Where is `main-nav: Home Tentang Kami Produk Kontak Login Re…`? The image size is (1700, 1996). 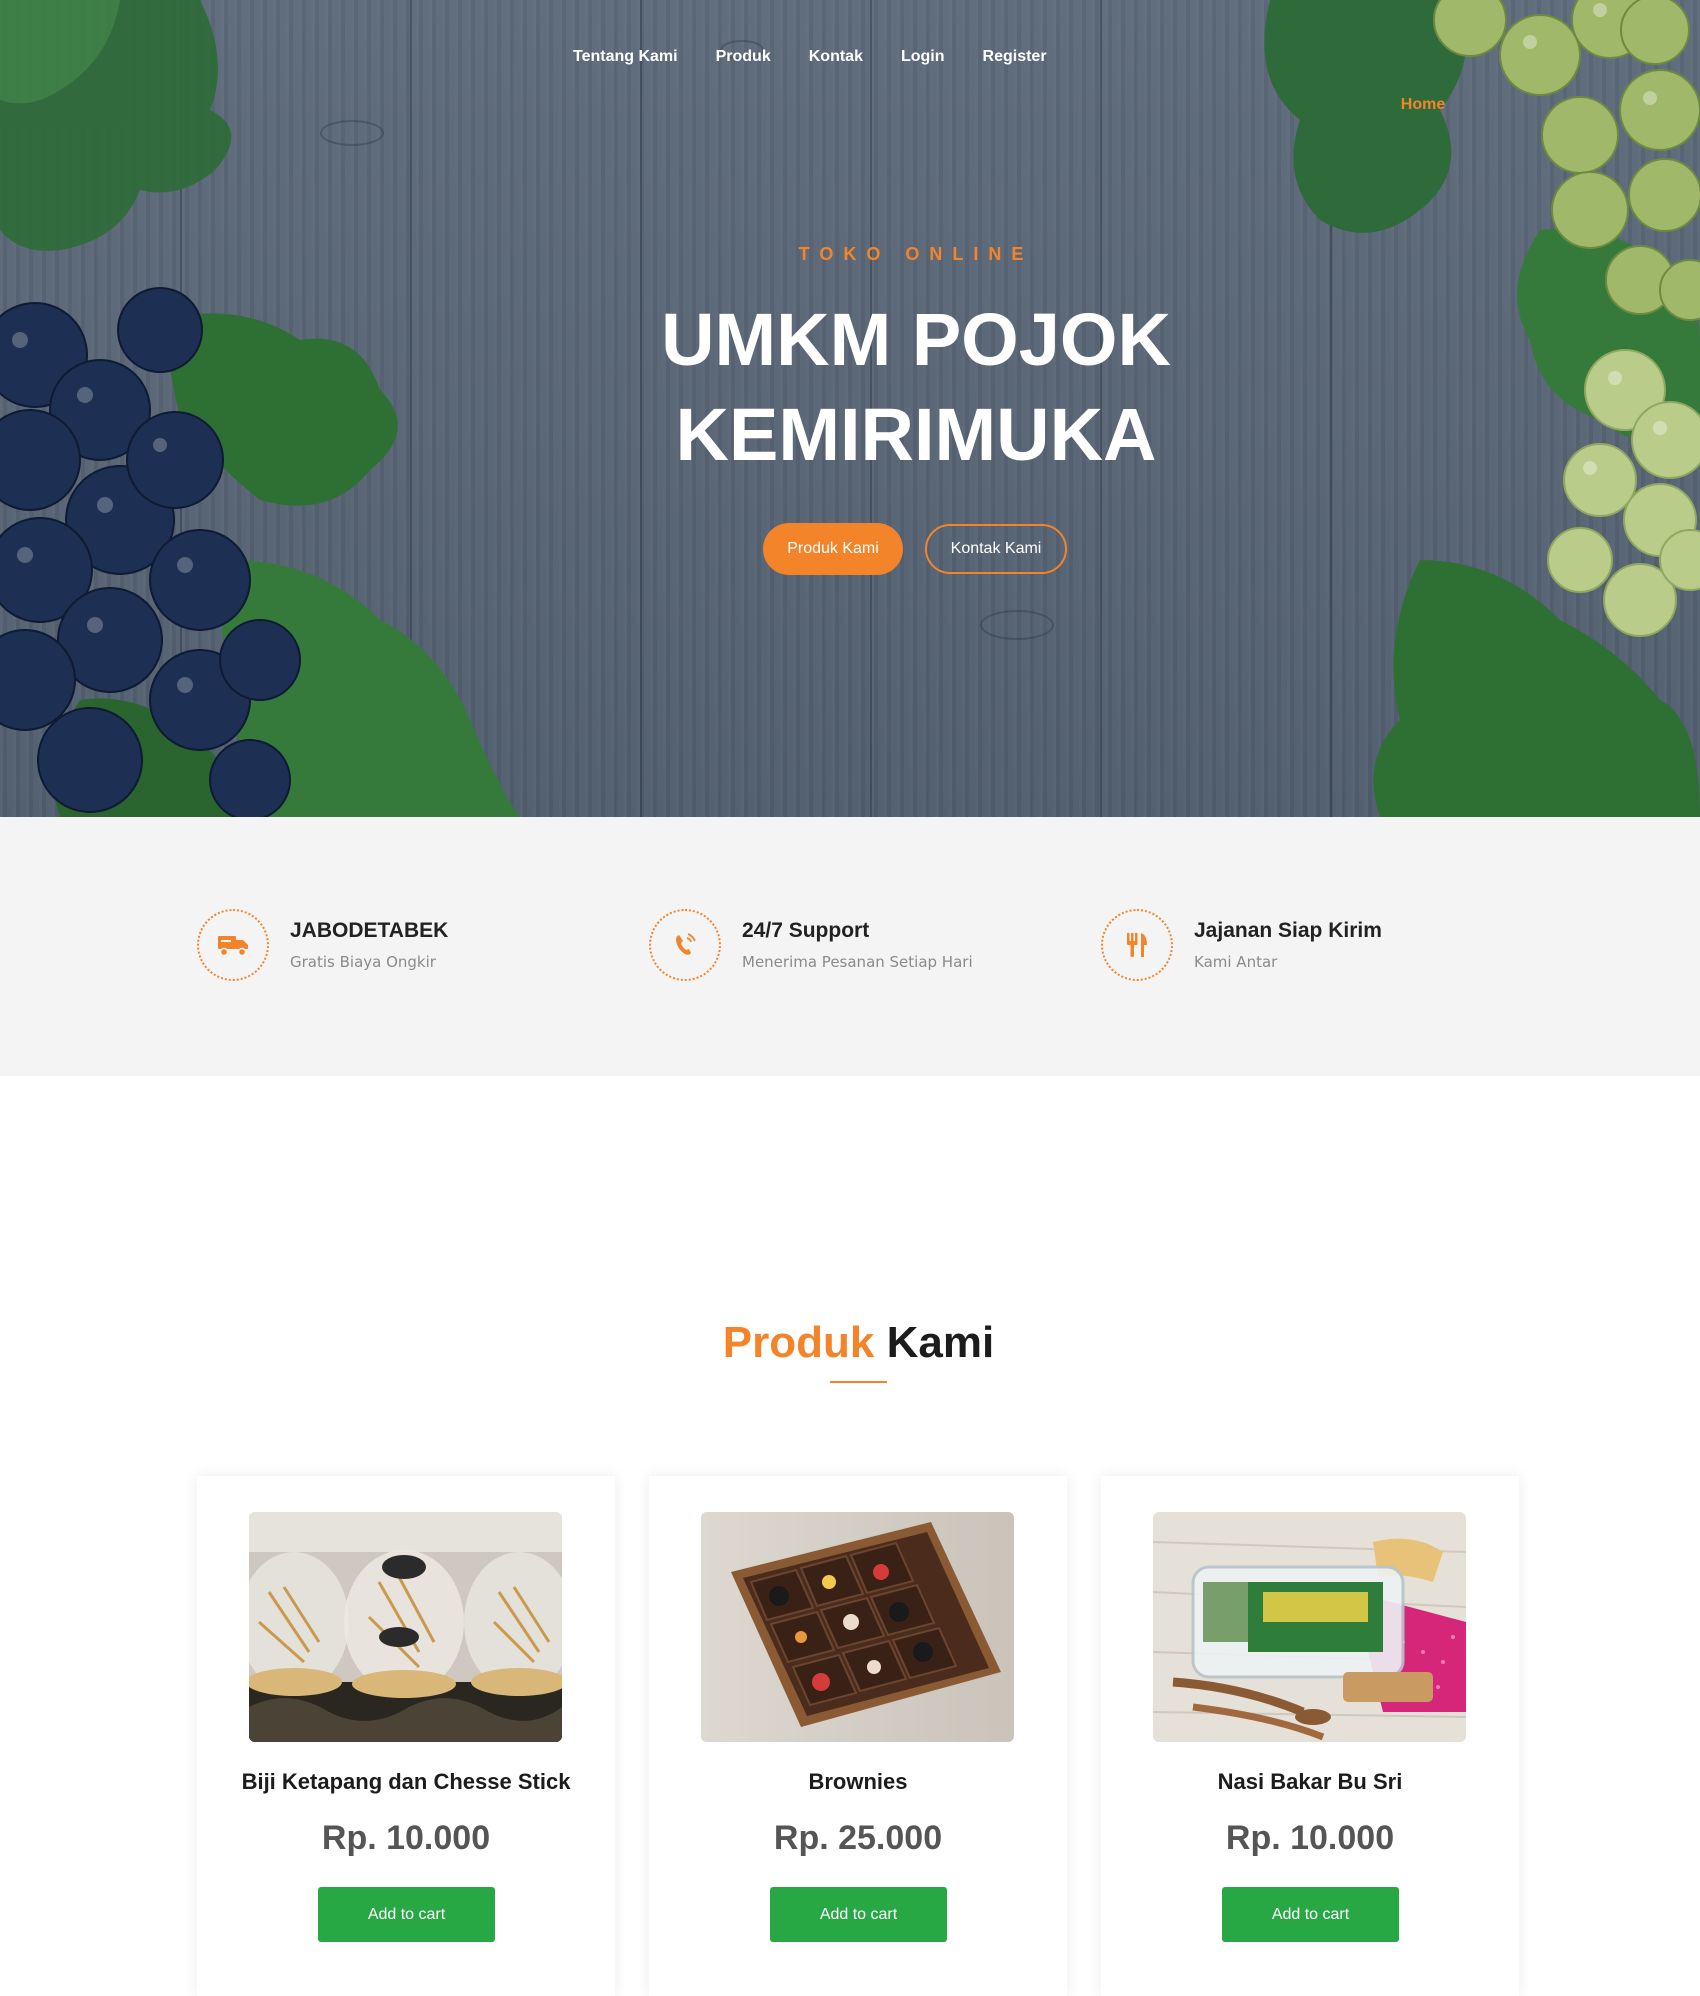
main-nav: Home Tentang Kami Produk Kontak Login Re… is located at coordinates (999, 80).